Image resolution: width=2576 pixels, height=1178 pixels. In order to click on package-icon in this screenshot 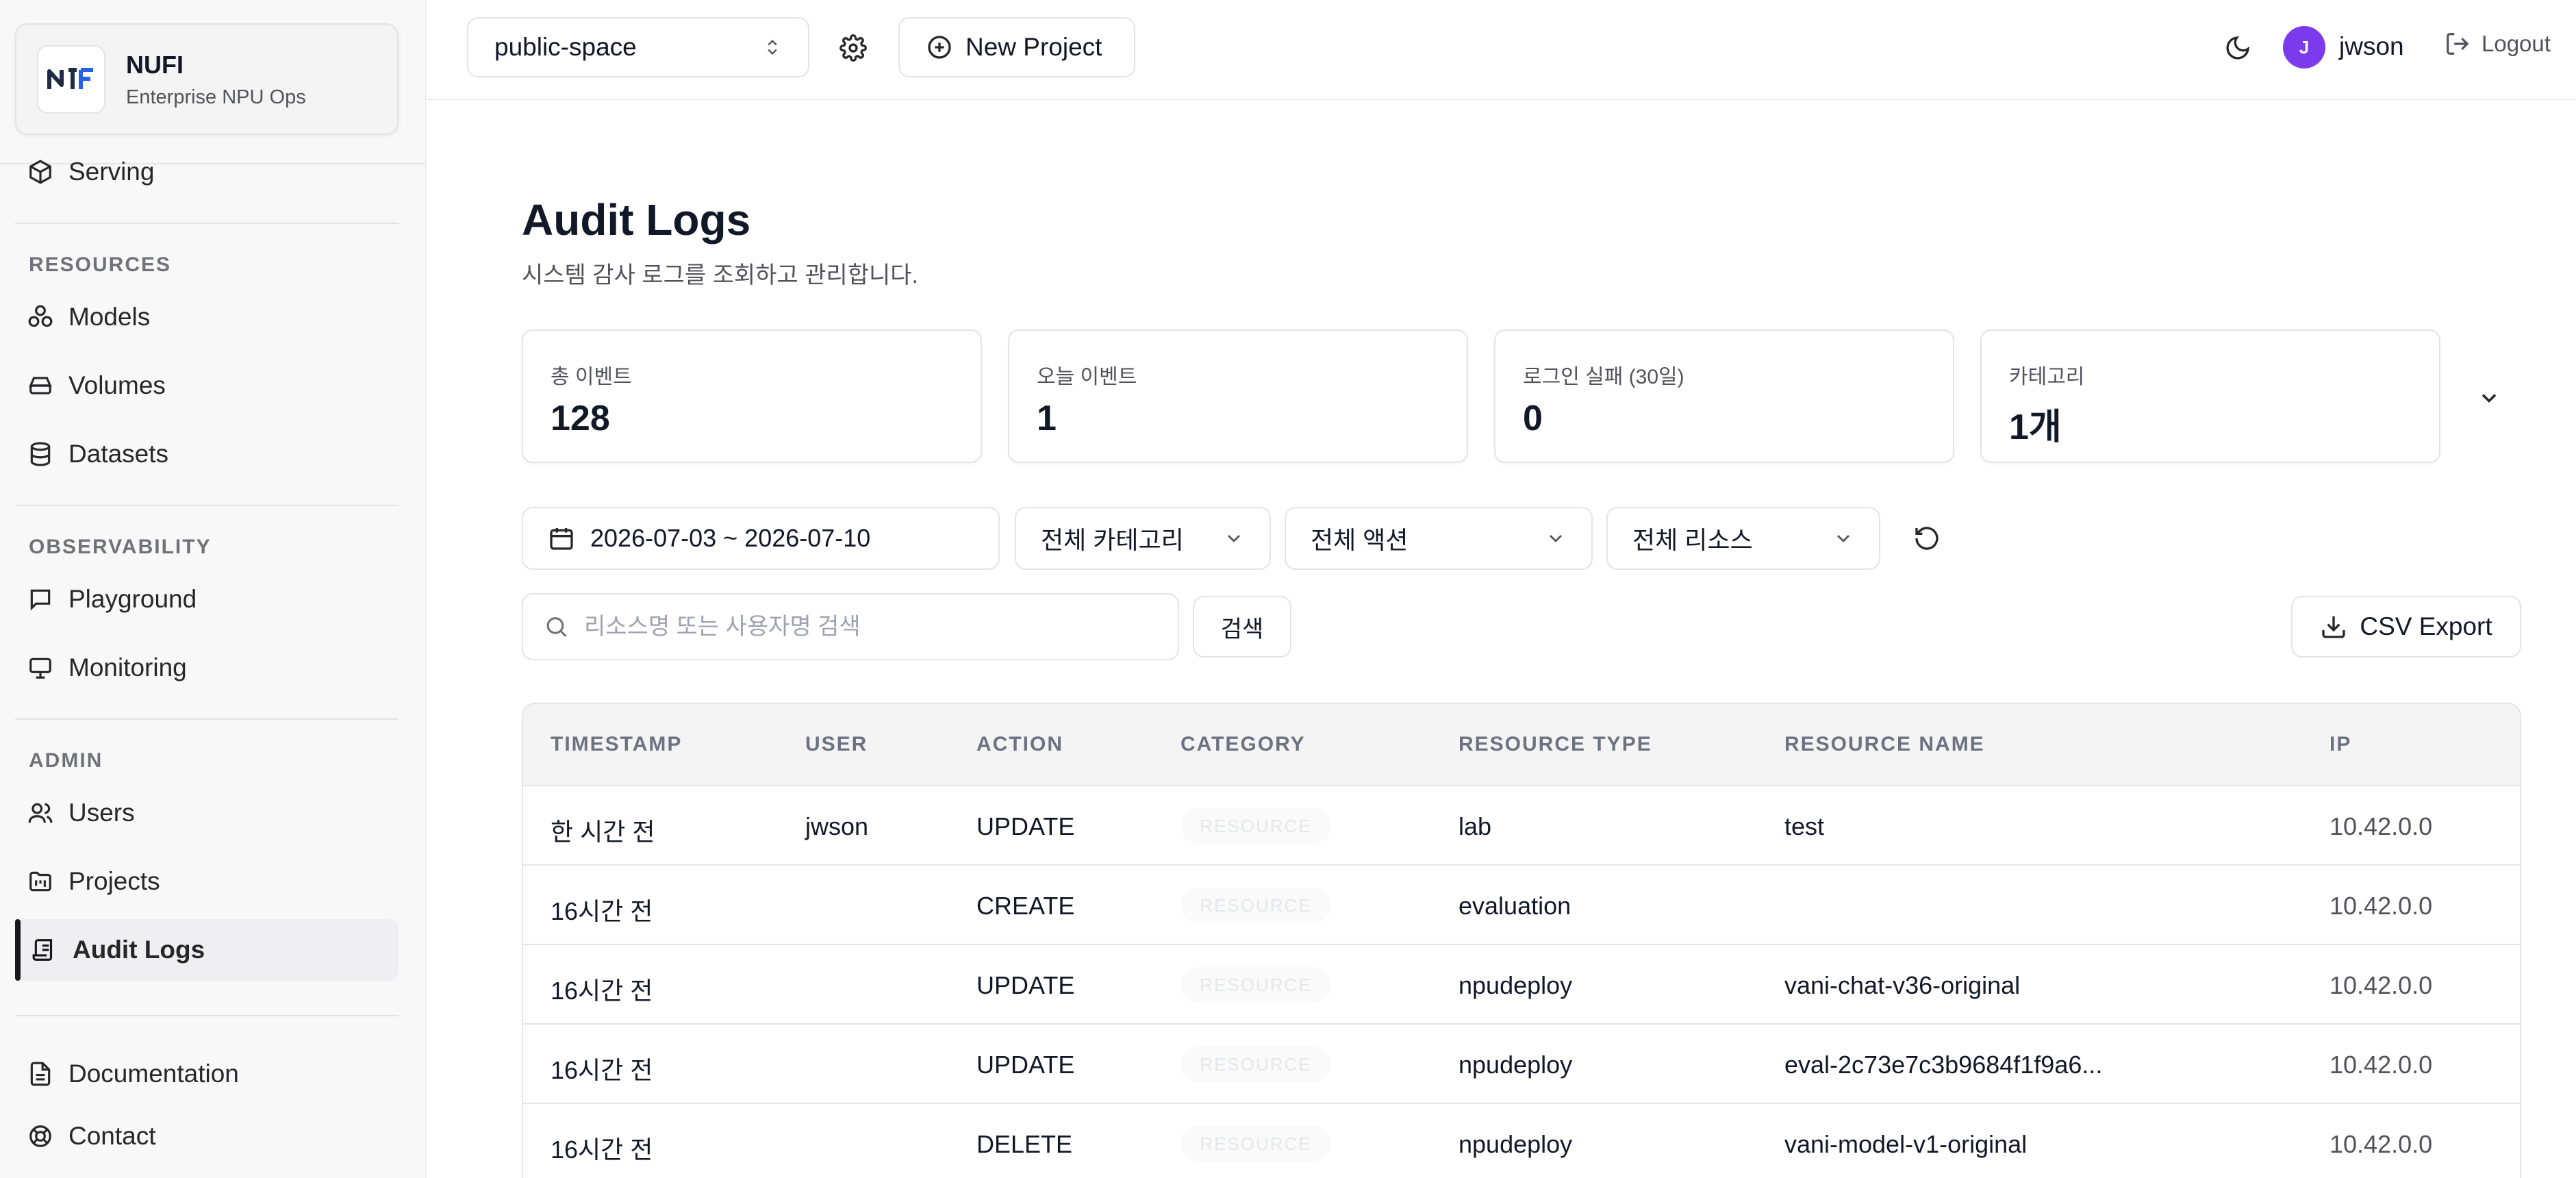, I will do `click(40, 172)`.